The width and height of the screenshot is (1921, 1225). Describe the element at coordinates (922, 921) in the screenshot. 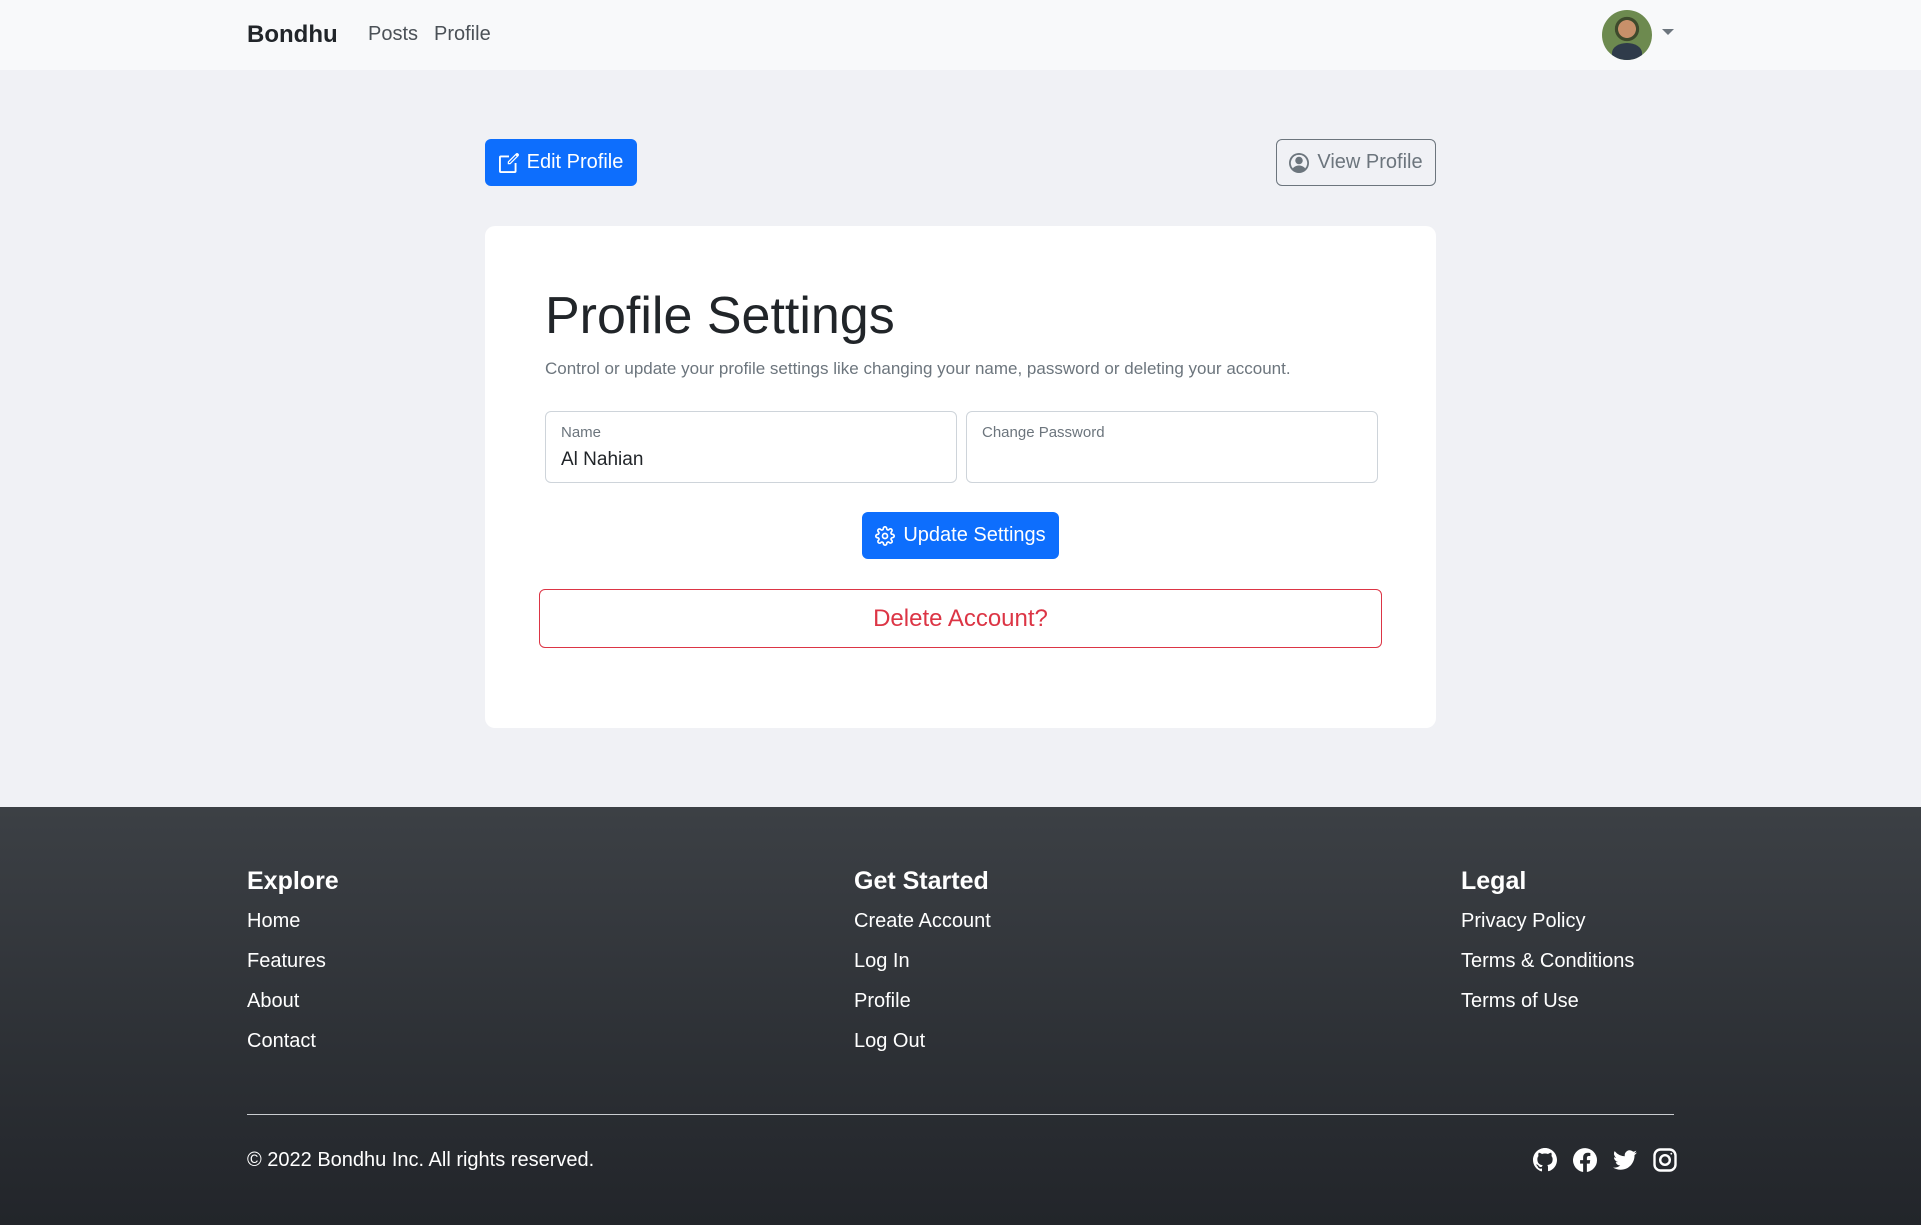

I see `footer-link-create-account: Create Account` at that location.